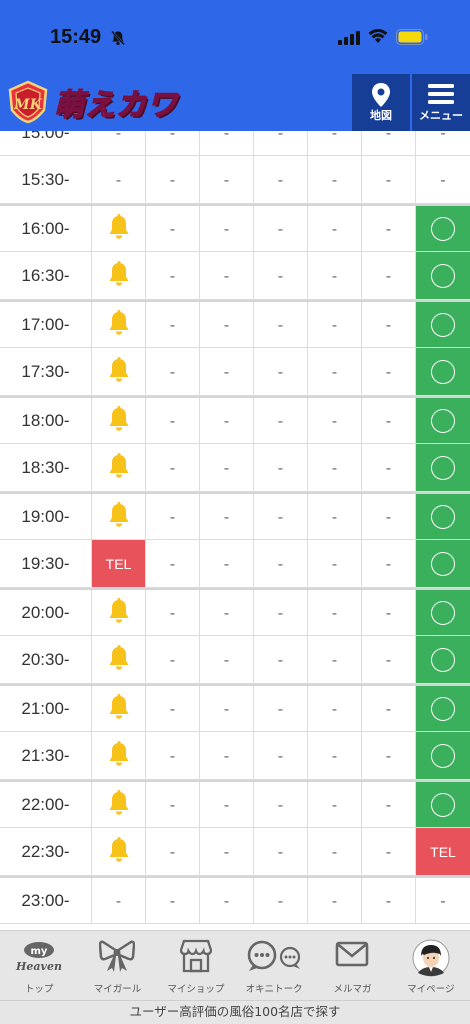  Describe the element at coordinates (441, 115) in the screenshot. I see `menu-label: メニュー` at that location.